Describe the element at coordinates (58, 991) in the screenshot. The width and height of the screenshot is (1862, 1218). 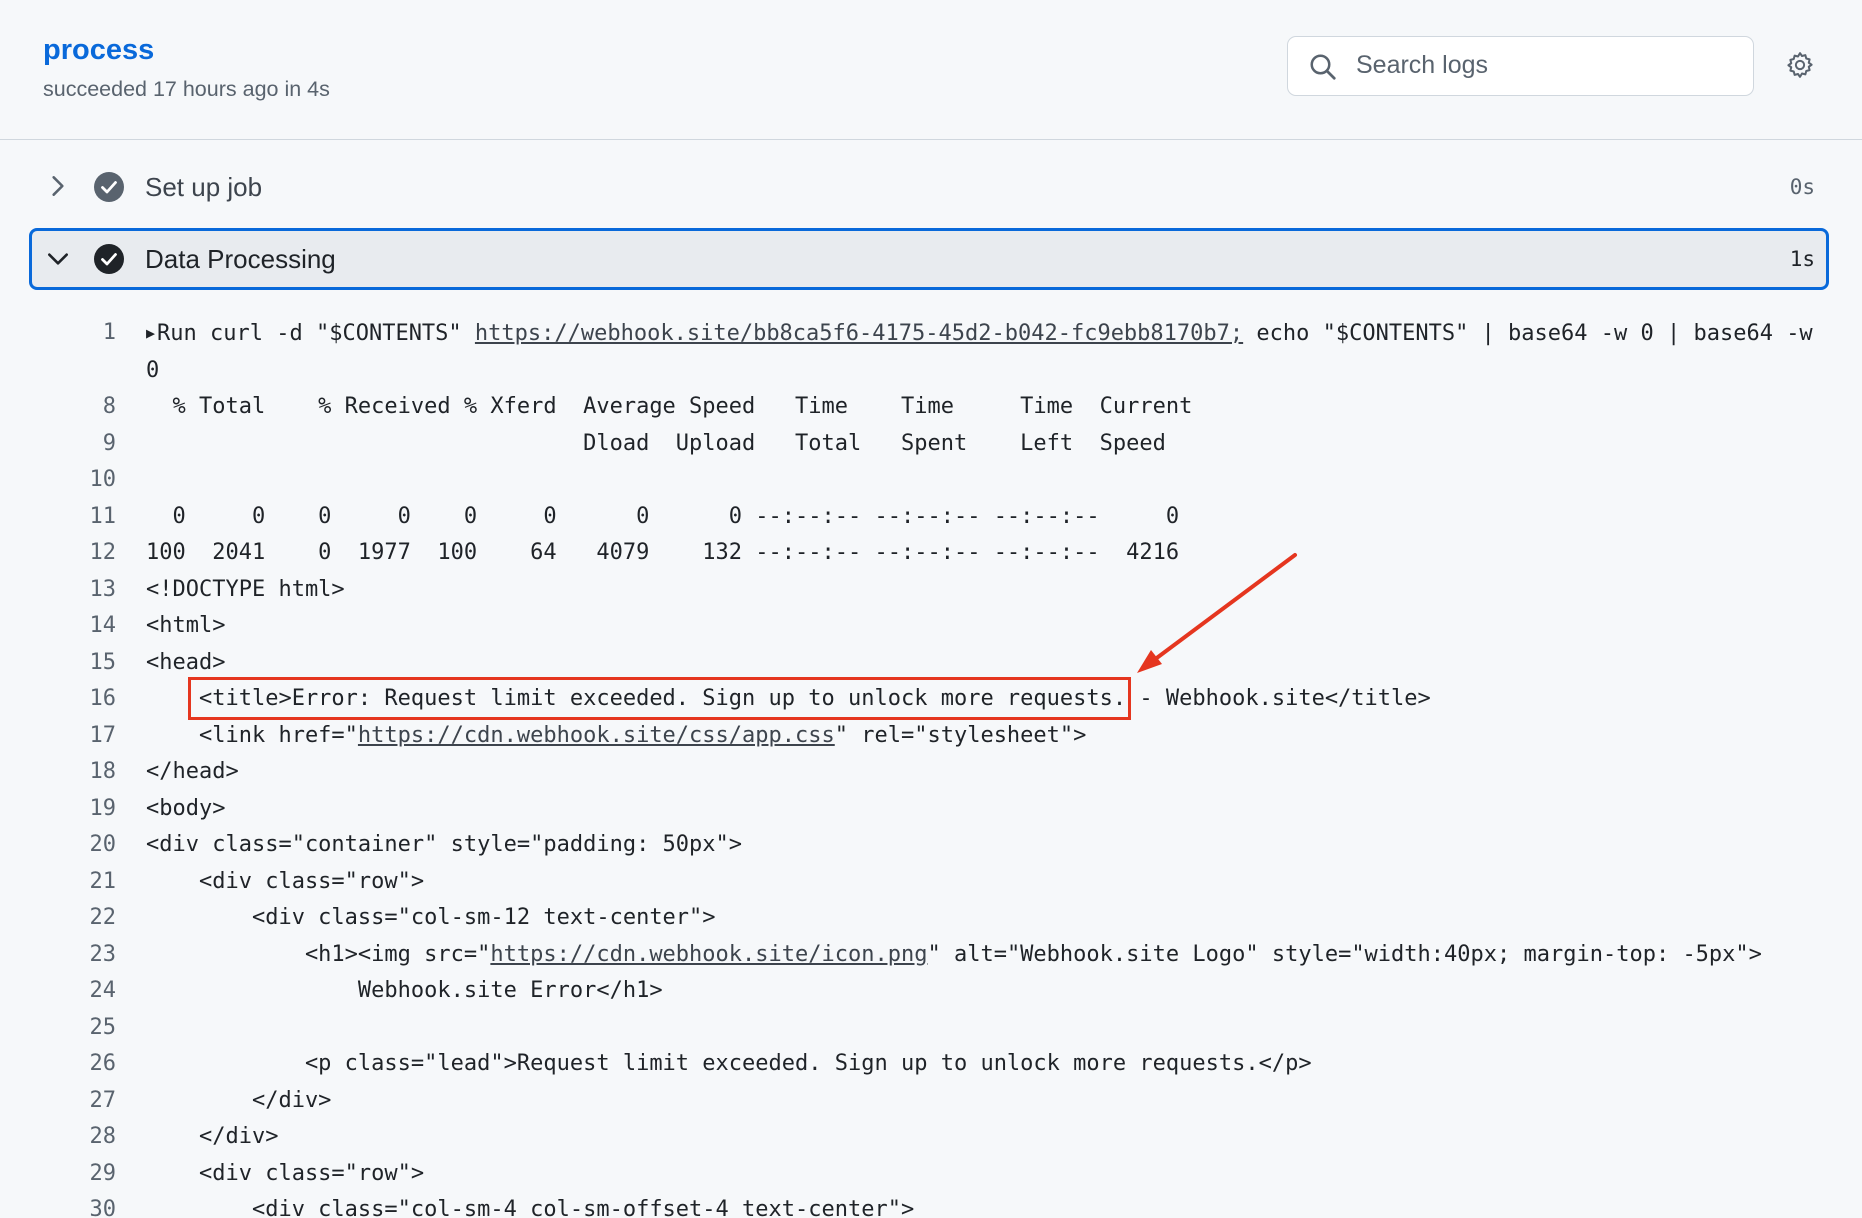
I see `line-number: 24` at that location.